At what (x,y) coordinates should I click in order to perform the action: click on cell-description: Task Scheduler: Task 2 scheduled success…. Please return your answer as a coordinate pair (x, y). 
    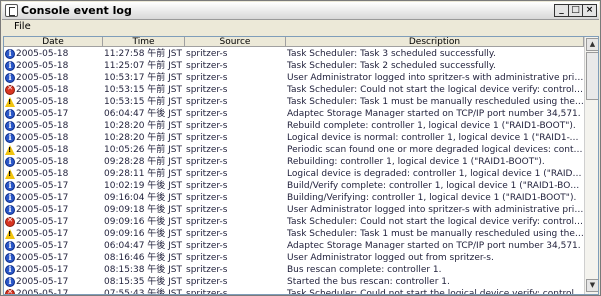
    Looking at the image, I should click on (391, 66).